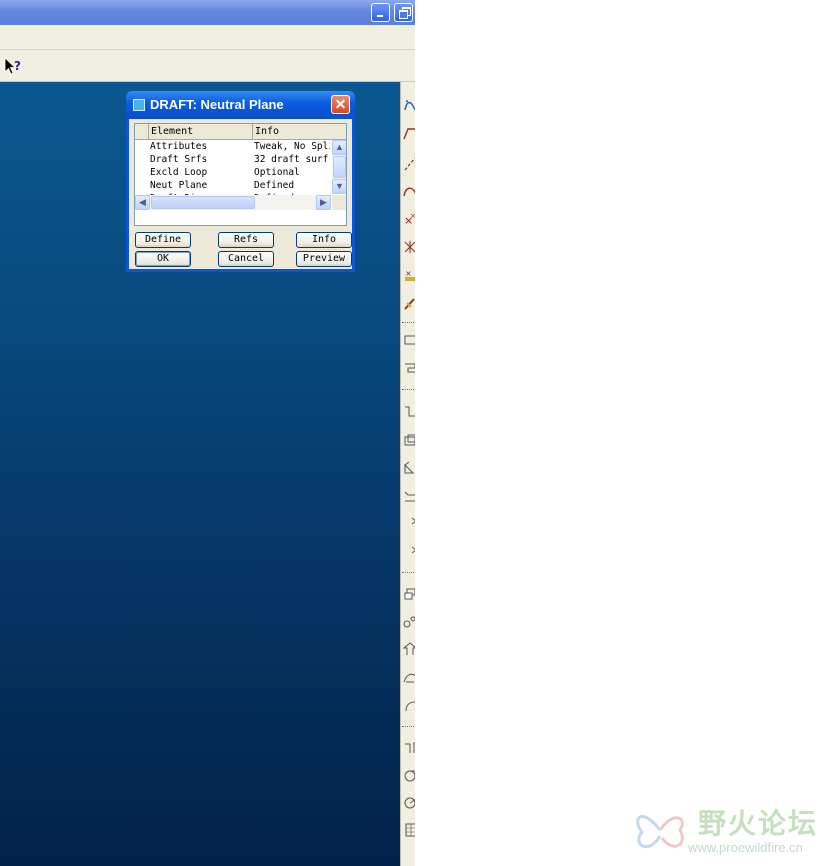 This screenshot has height=866, width=840. What do you see at coordinates (340, 104) in the screenshot?
I see `dialog-close-button` at bounding box center [340, 104].